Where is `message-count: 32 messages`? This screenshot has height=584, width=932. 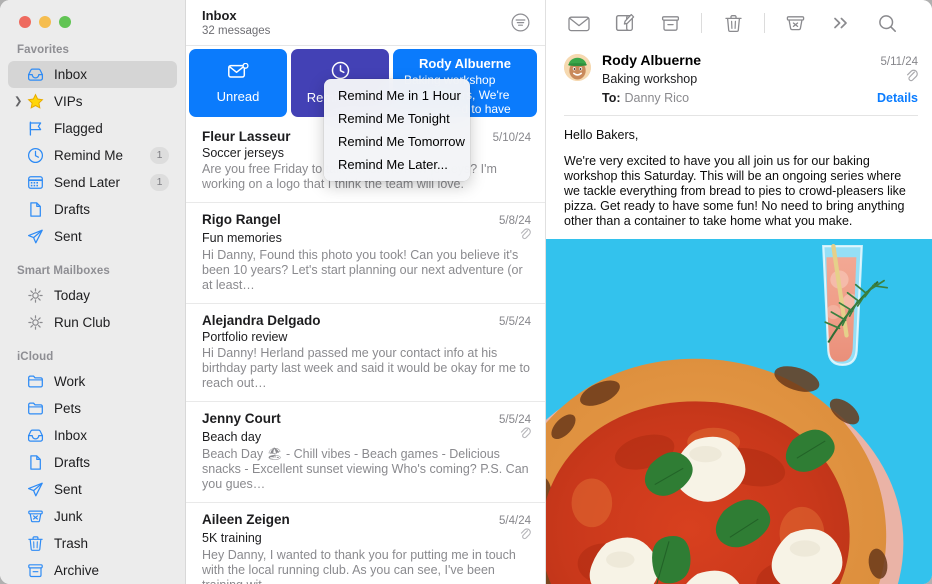
message-count: 32 messages is located at coordinates (236, 30).